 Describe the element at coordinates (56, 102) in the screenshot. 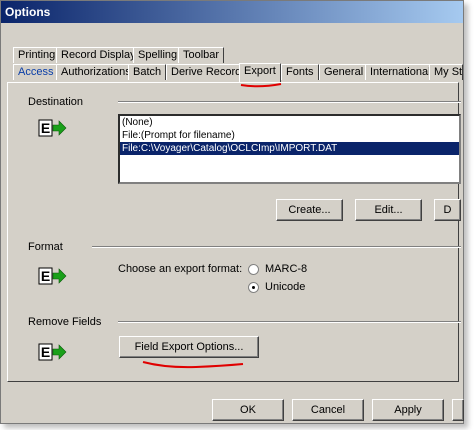

I see `destination-label: Destination` at that location.